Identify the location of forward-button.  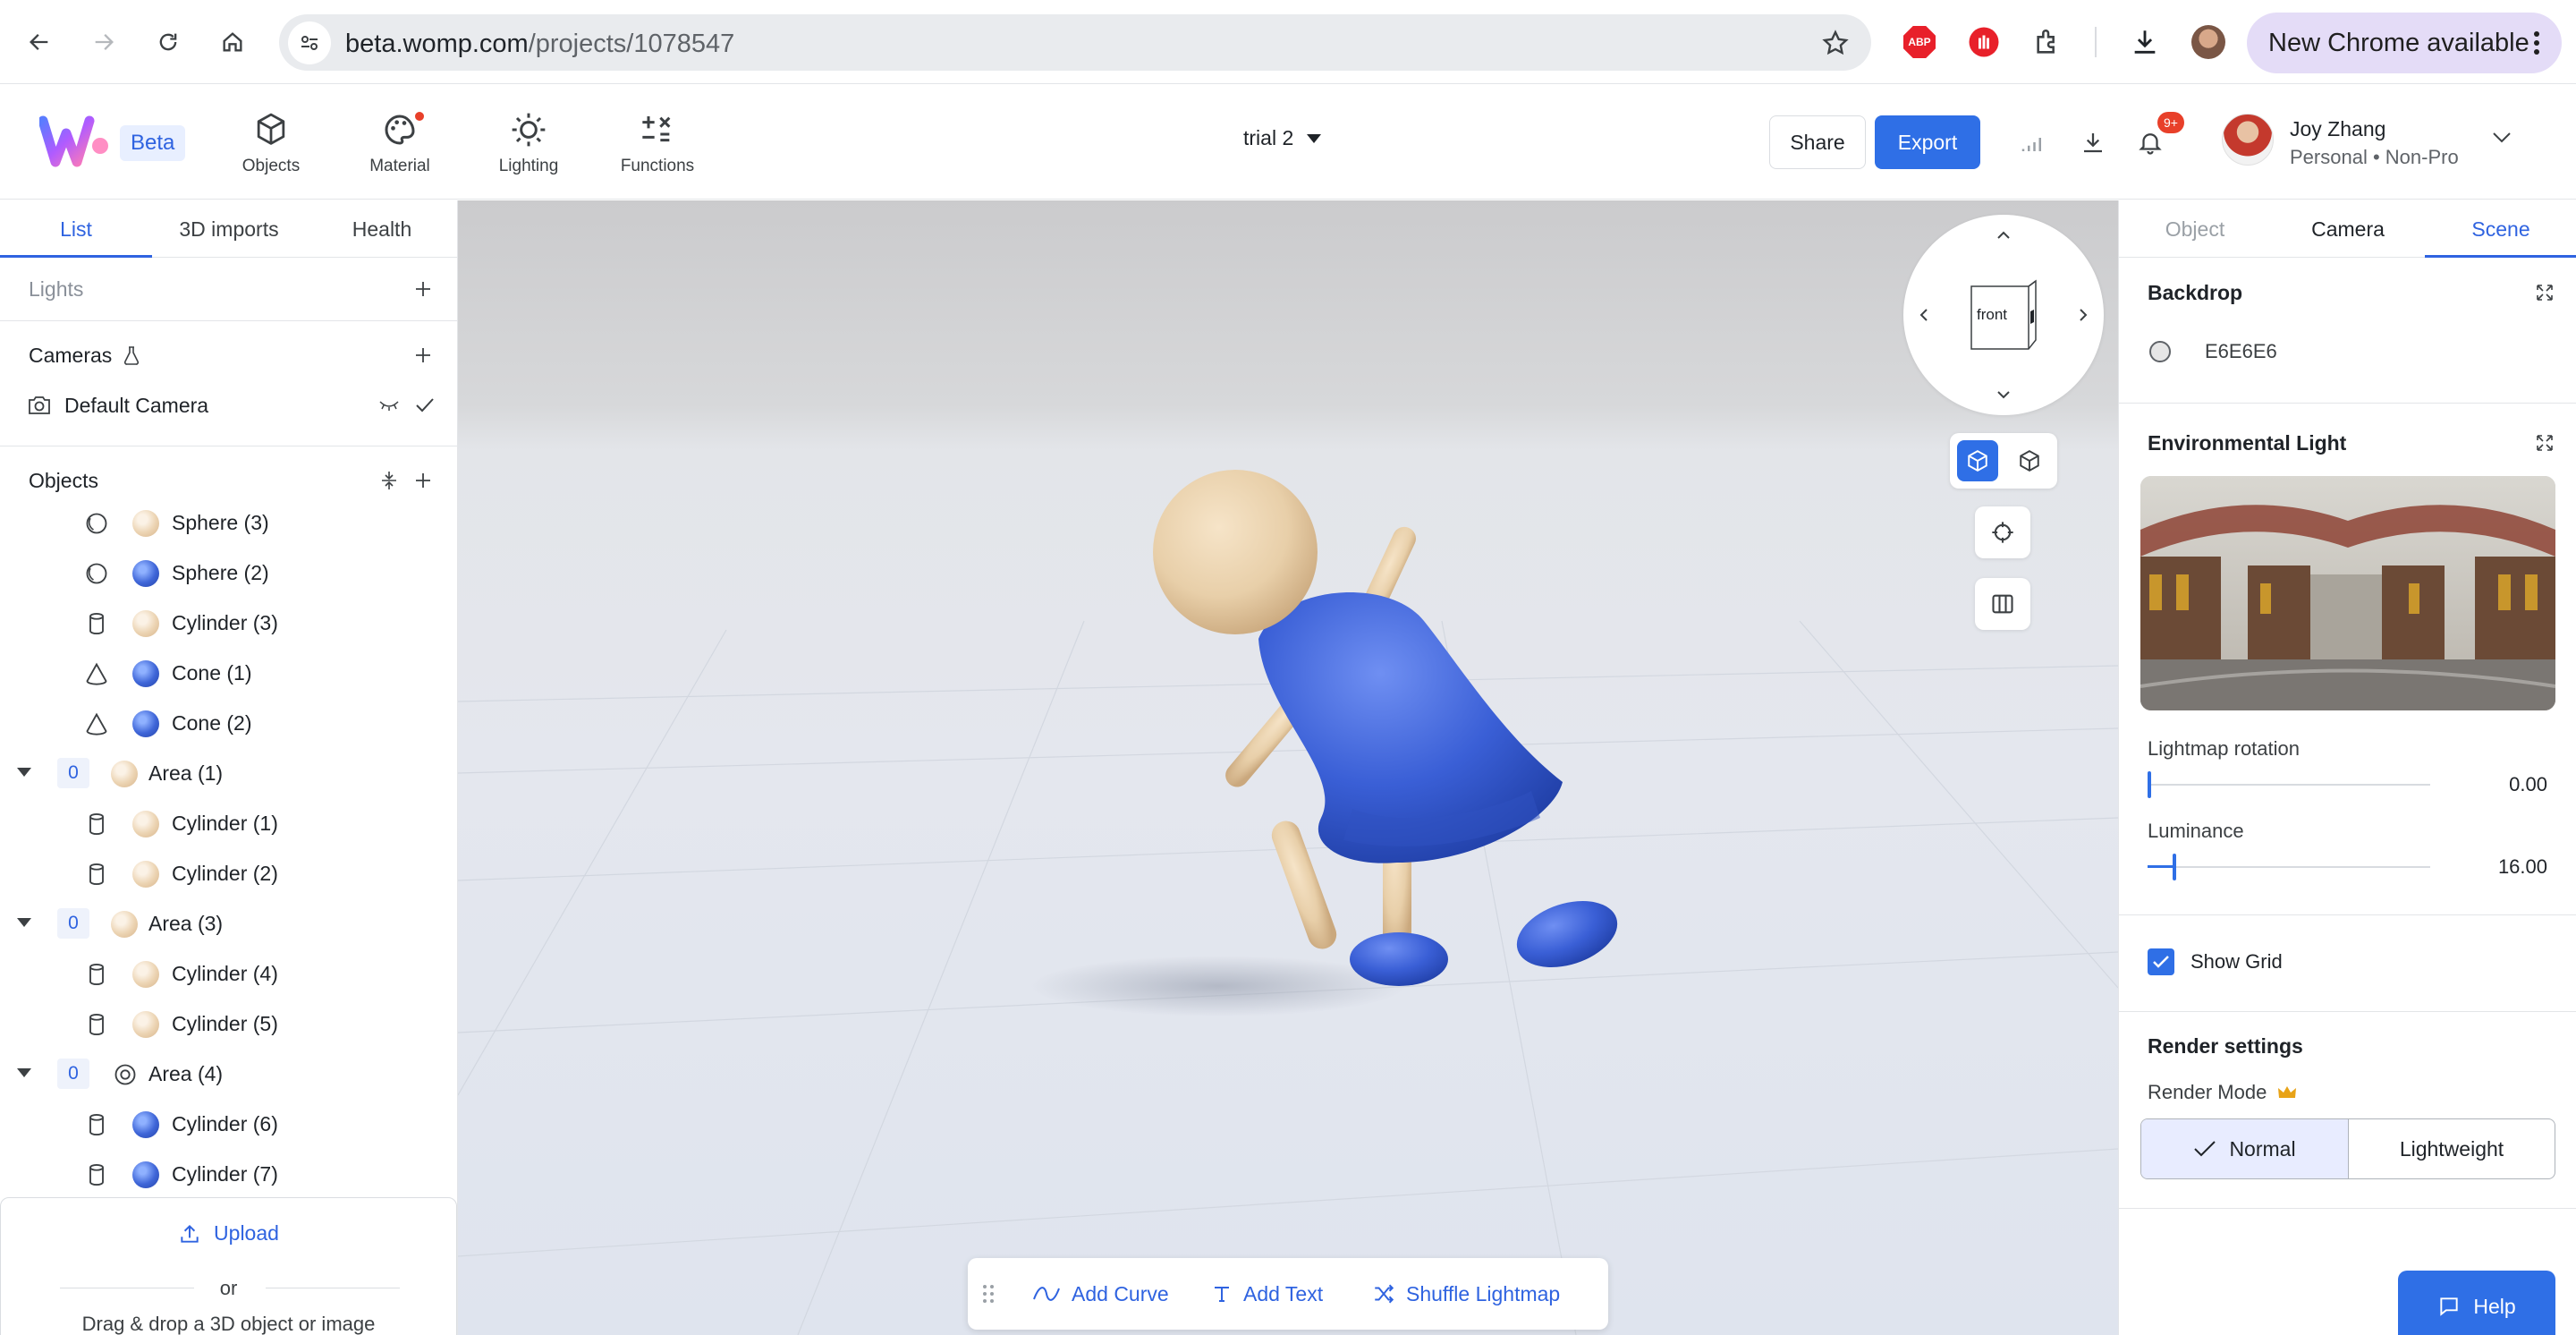
(103, 42).